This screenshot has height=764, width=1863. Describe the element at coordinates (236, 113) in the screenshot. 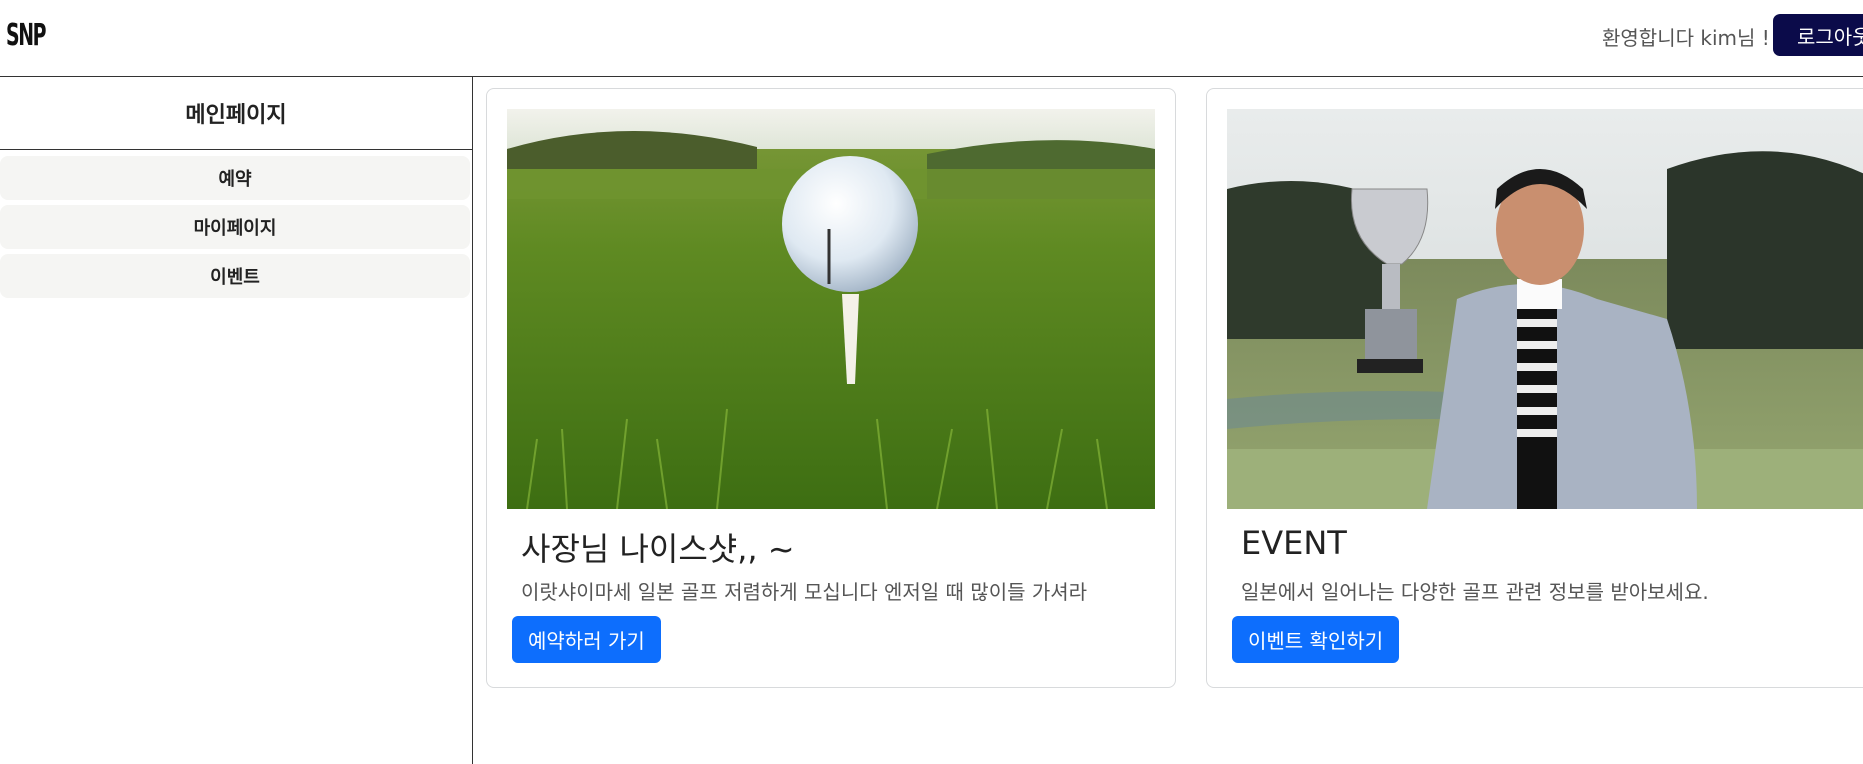

I see `sidebar-title: 메인페이지` at that location.